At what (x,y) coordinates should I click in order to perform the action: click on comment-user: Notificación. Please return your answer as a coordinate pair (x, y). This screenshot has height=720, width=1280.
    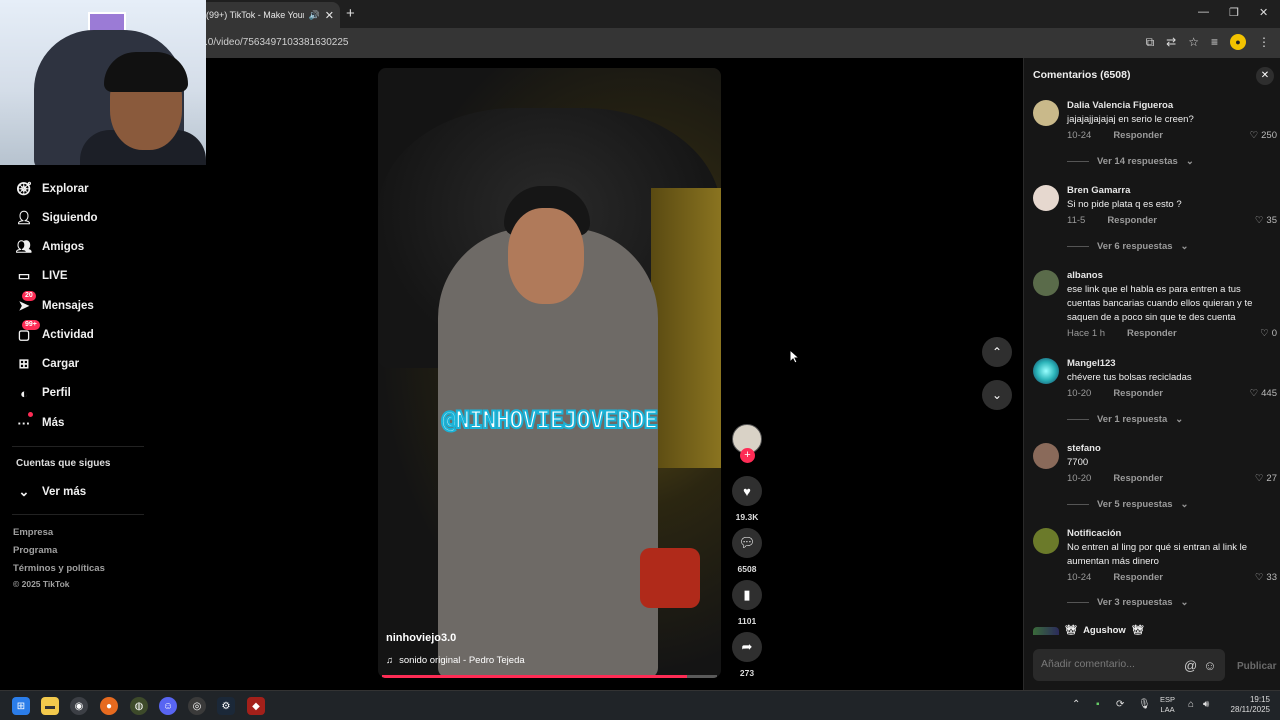
    Looking at the image, I should click on (1094, 533).